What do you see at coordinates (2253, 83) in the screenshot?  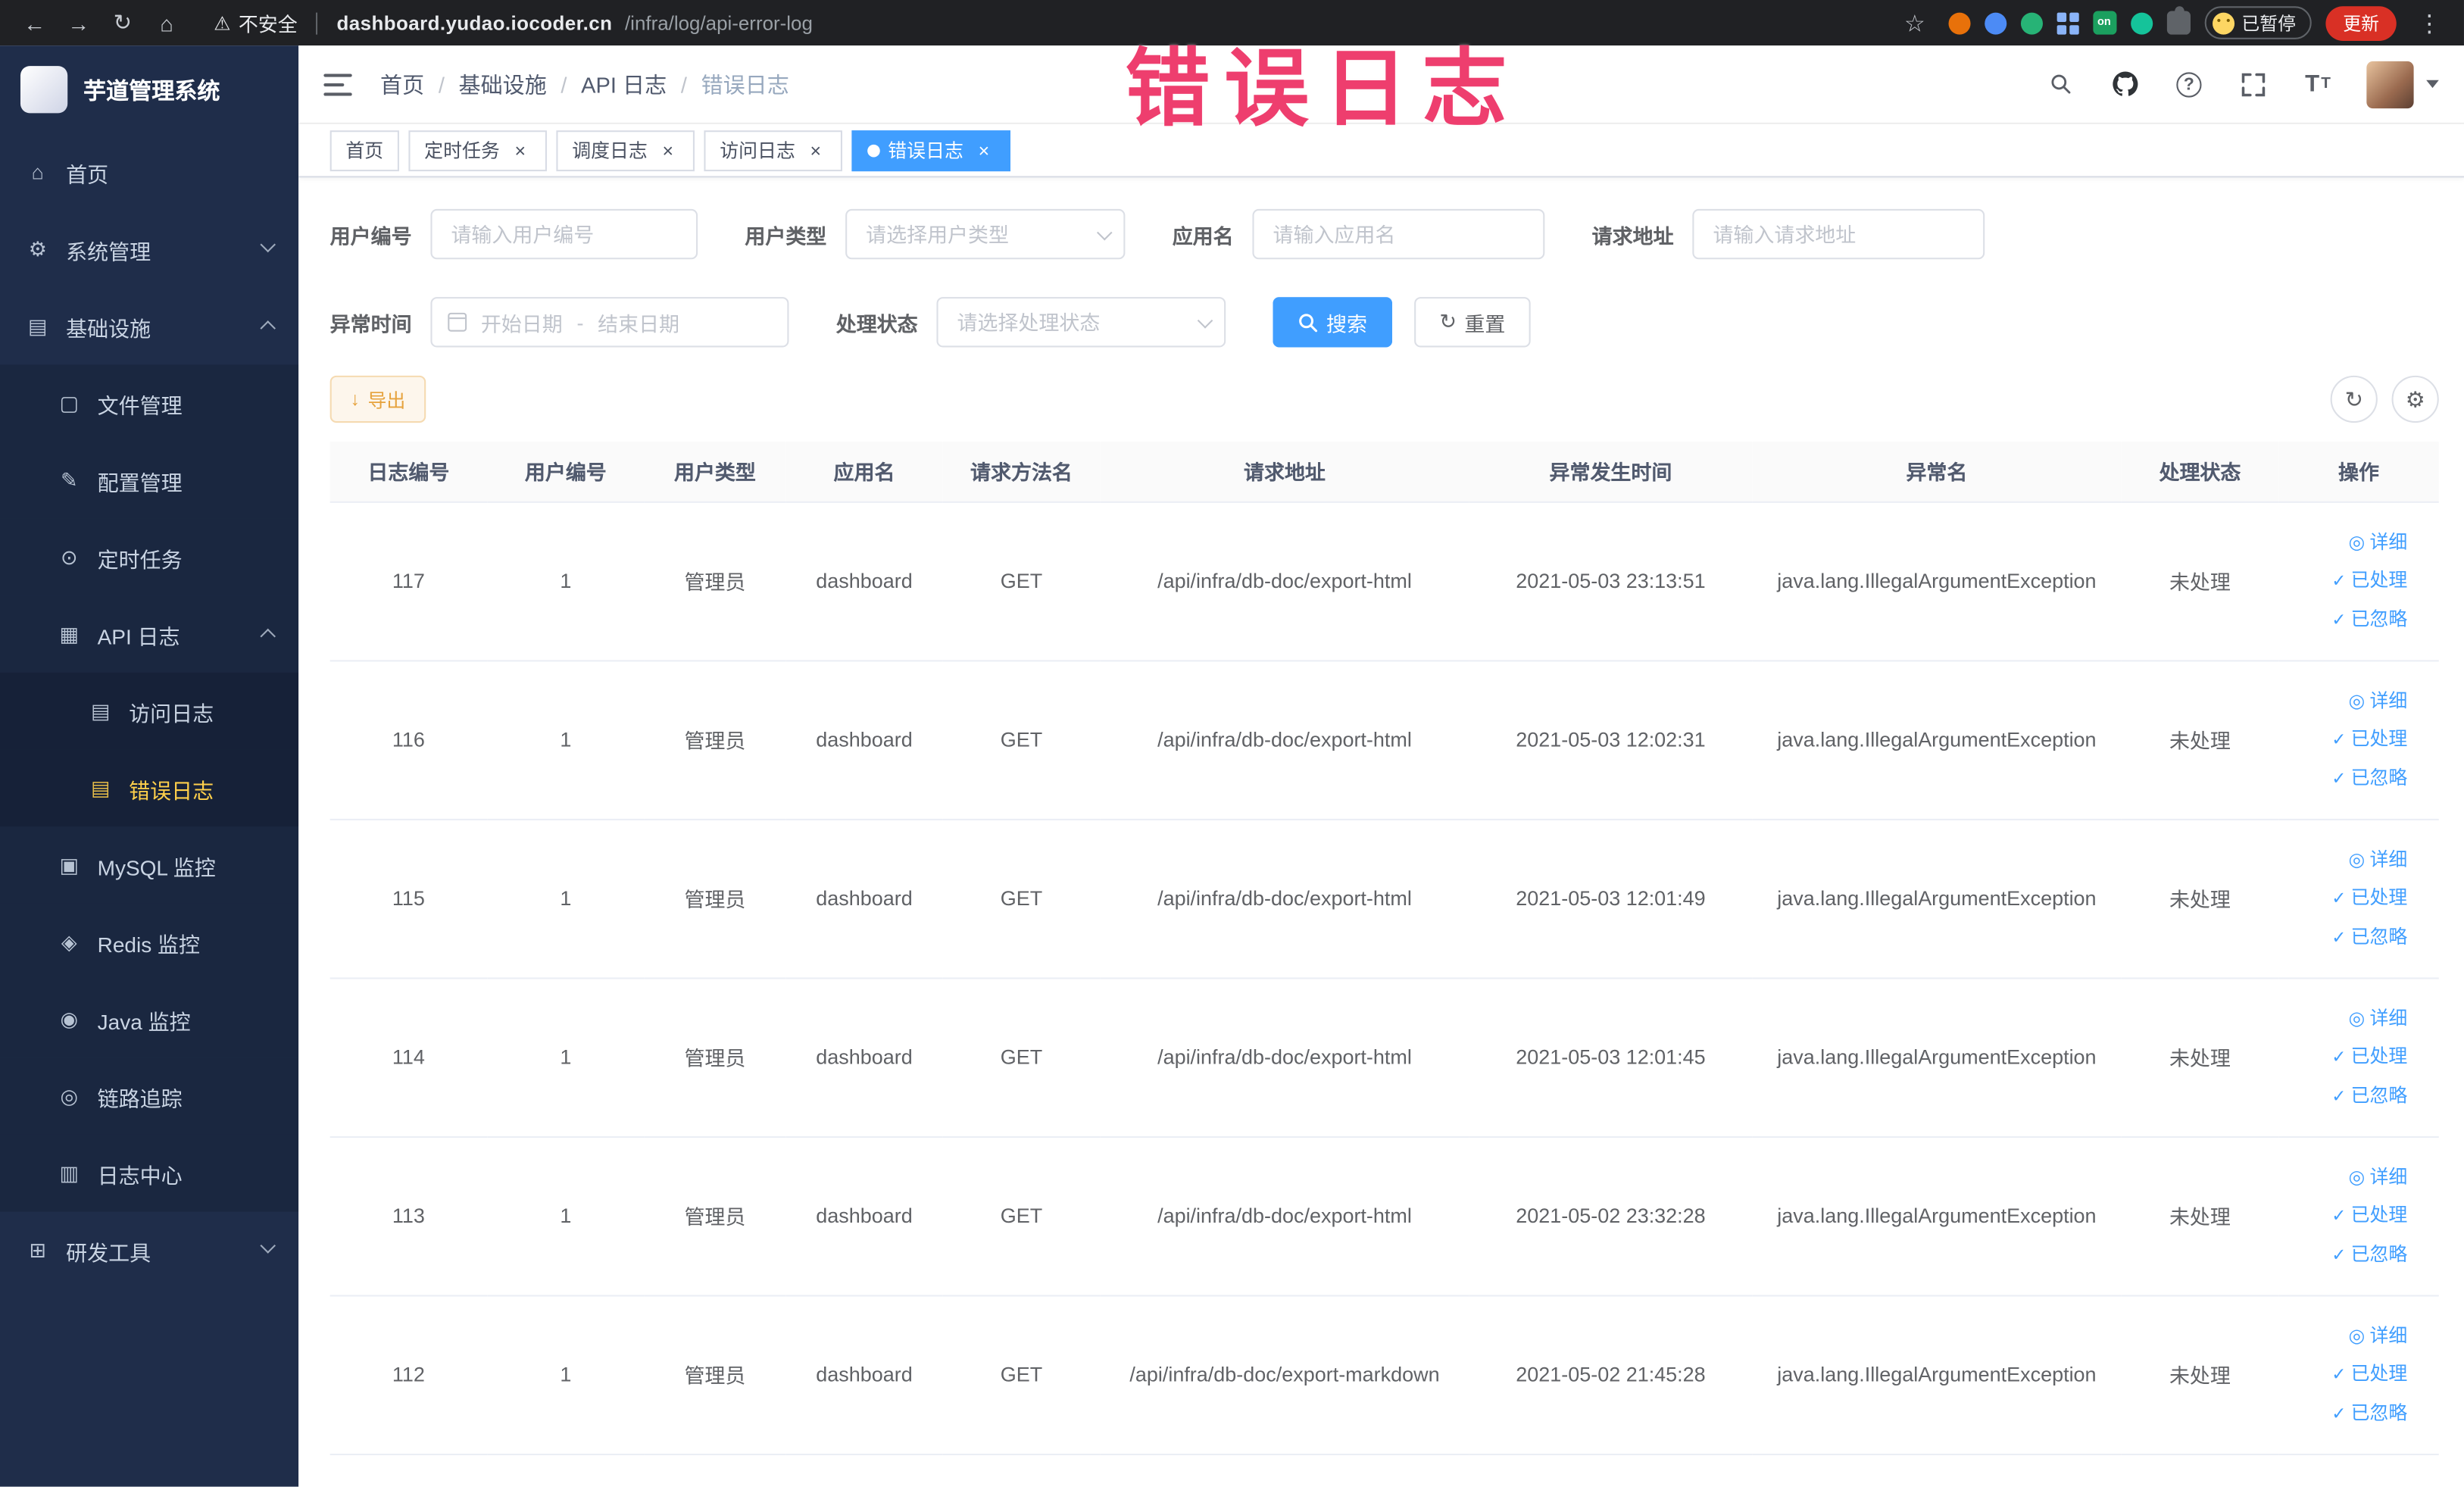 I see `fullscreen-icon` at bounding box center [2253, 83].